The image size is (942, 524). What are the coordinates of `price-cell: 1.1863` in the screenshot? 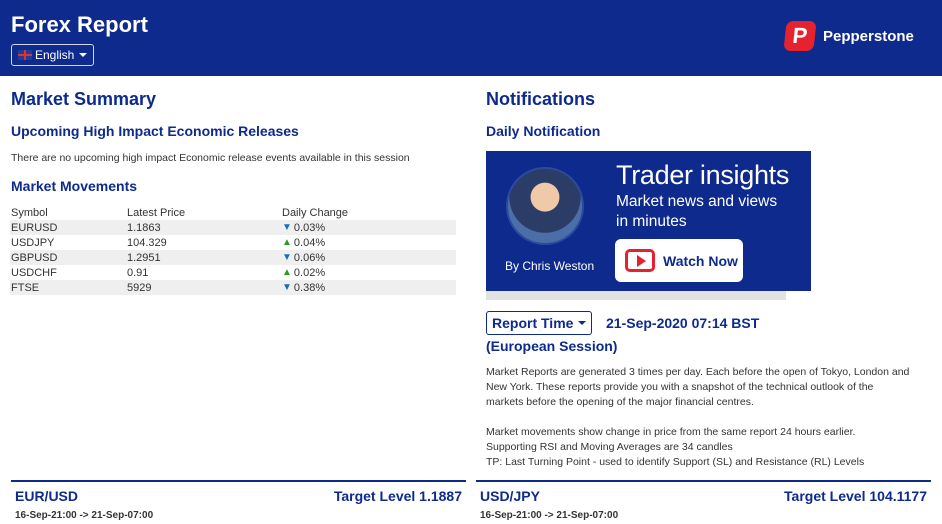 It's located at (144, 227).